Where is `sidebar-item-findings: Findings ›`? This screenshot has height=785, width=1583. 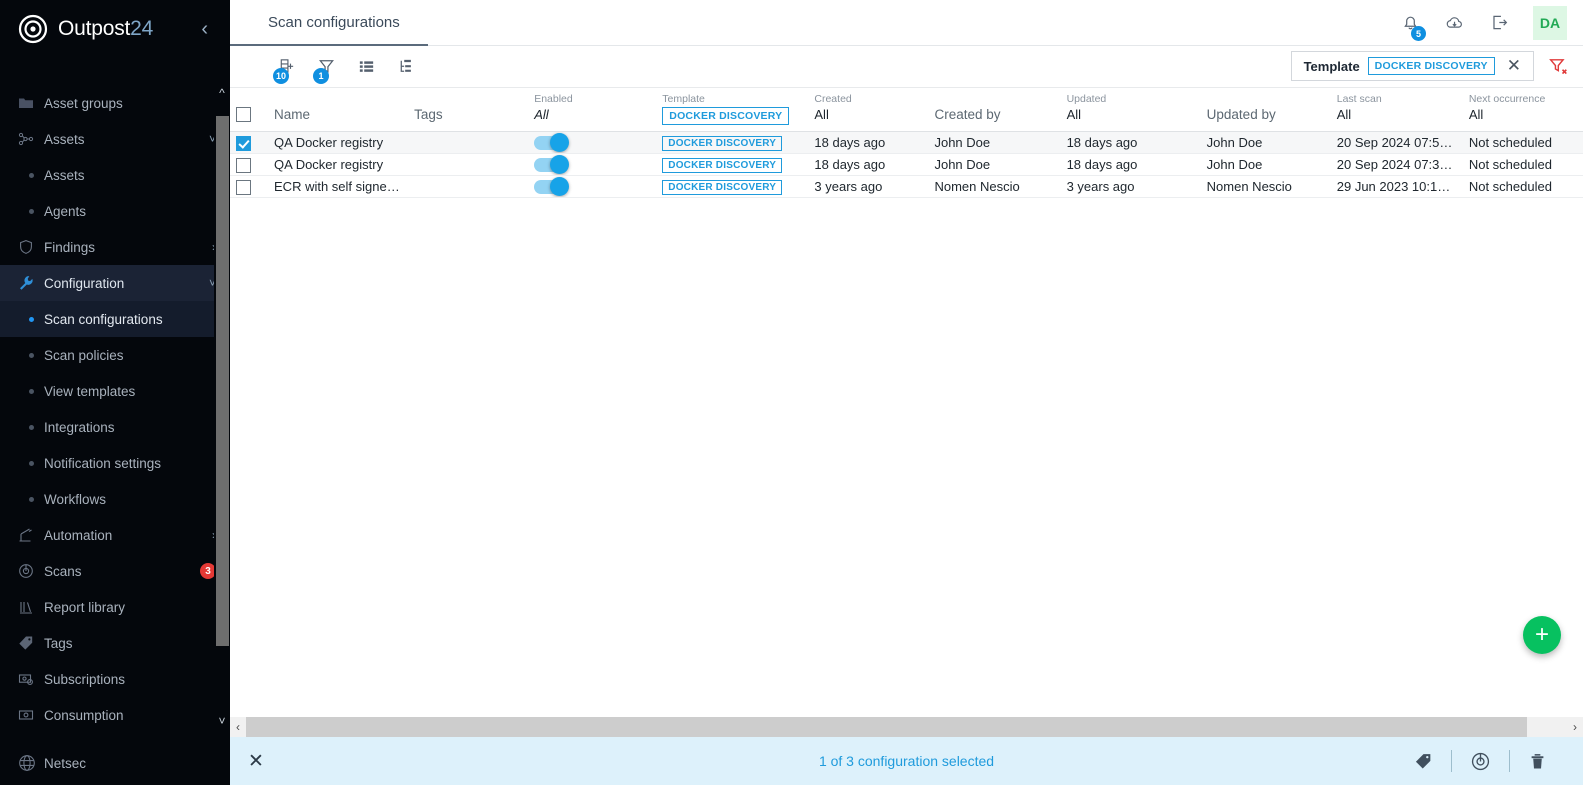 sidebar-item-findings: Findings › is located at coordinates (115, 247).